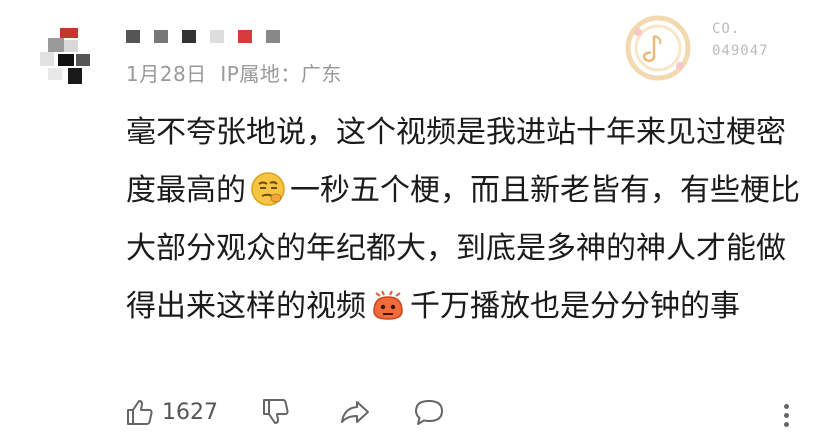 The width and height of the screenshot is (832, 442). What do you see at coordinates (268, 189) in the screenshot?
I see `smirk-face-icon` at bounding box center [268, 189].